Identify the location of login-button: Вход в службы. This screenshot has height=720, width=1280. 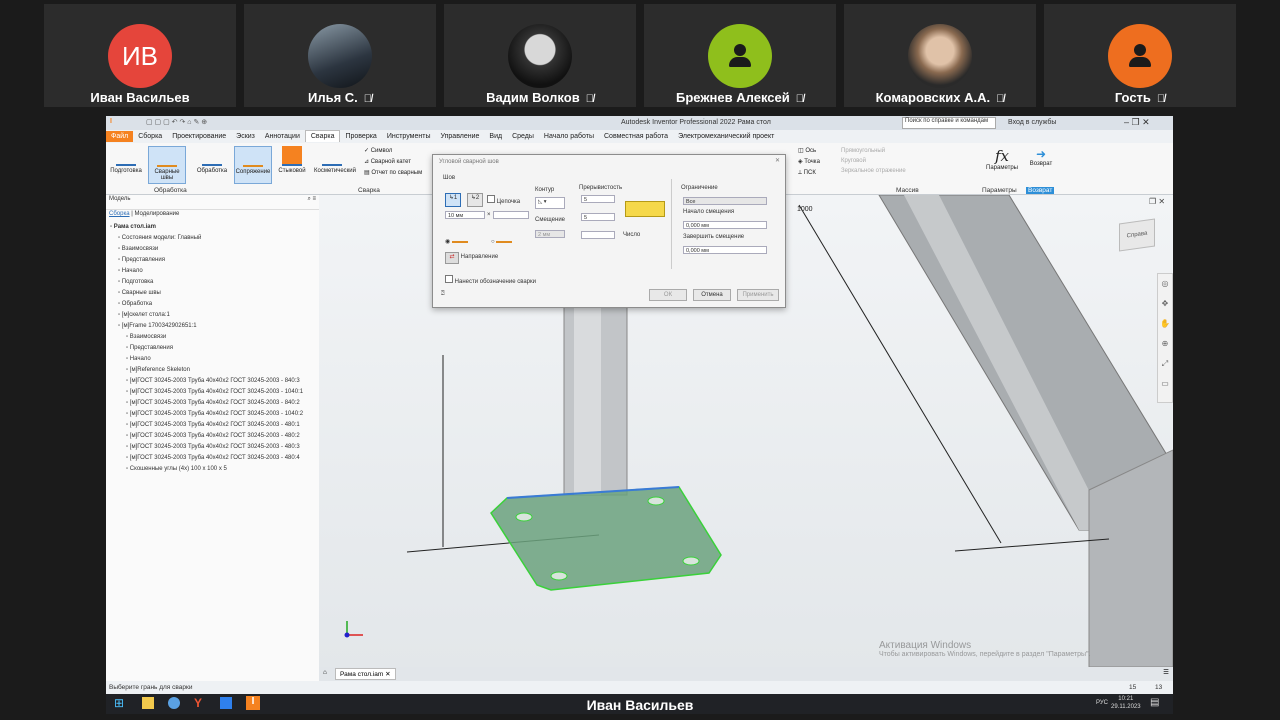
(1032, 122).